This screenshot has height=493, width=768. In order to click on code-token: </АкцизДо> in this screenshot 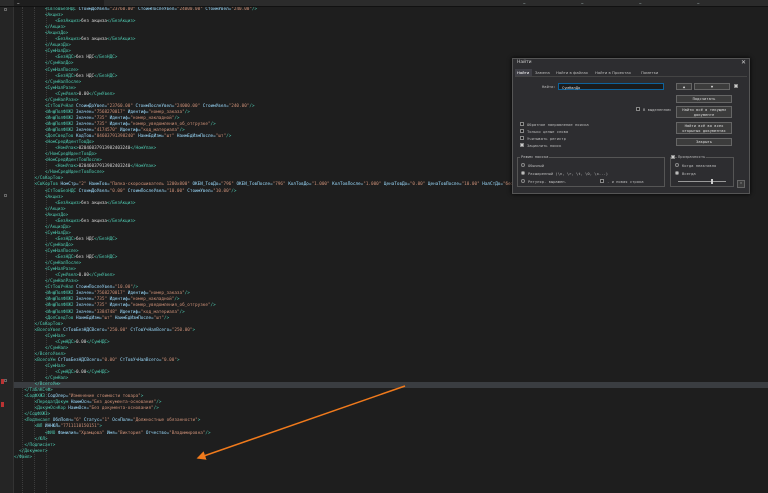, I will do `click(57, 46)`.